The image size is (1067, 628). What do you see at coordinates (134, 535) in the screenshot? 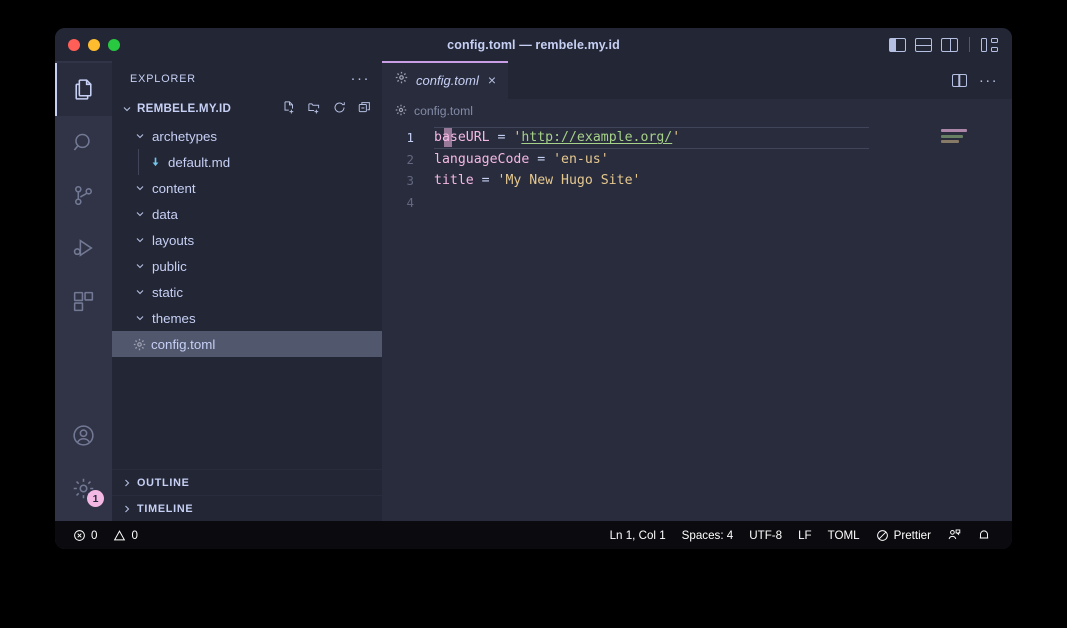
I see `warning-count-value: 0` at bounding box center [134, 535].